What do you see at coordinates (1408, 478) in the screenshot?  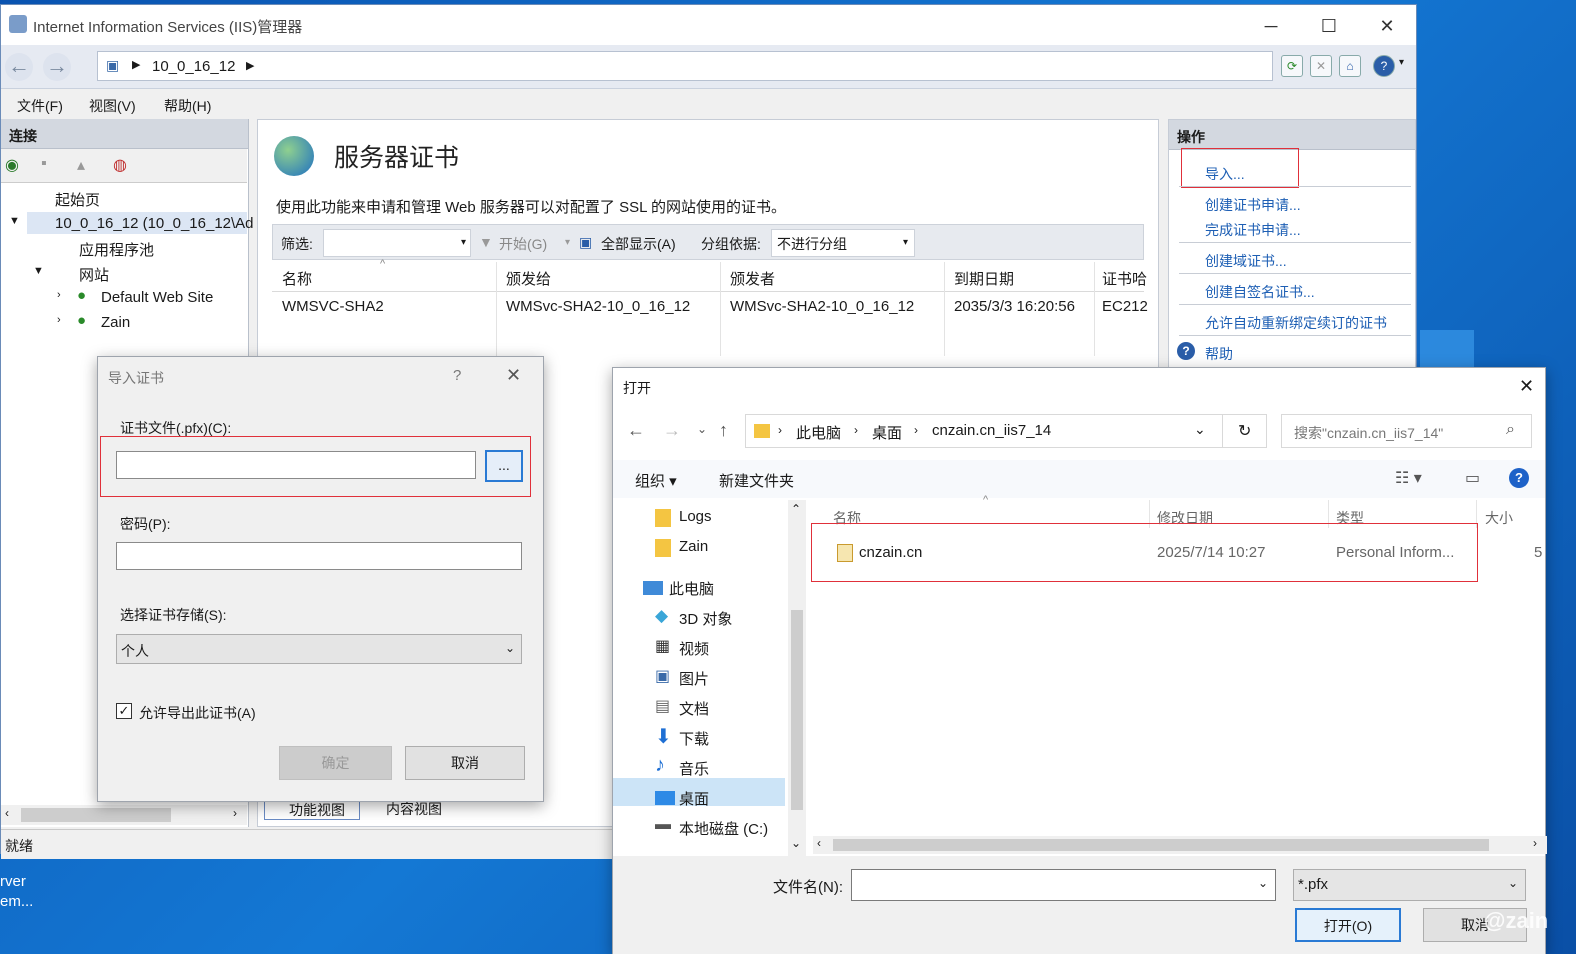 I see `view-options-icon: ☷ ▾` at bounding box center [1408, 478].